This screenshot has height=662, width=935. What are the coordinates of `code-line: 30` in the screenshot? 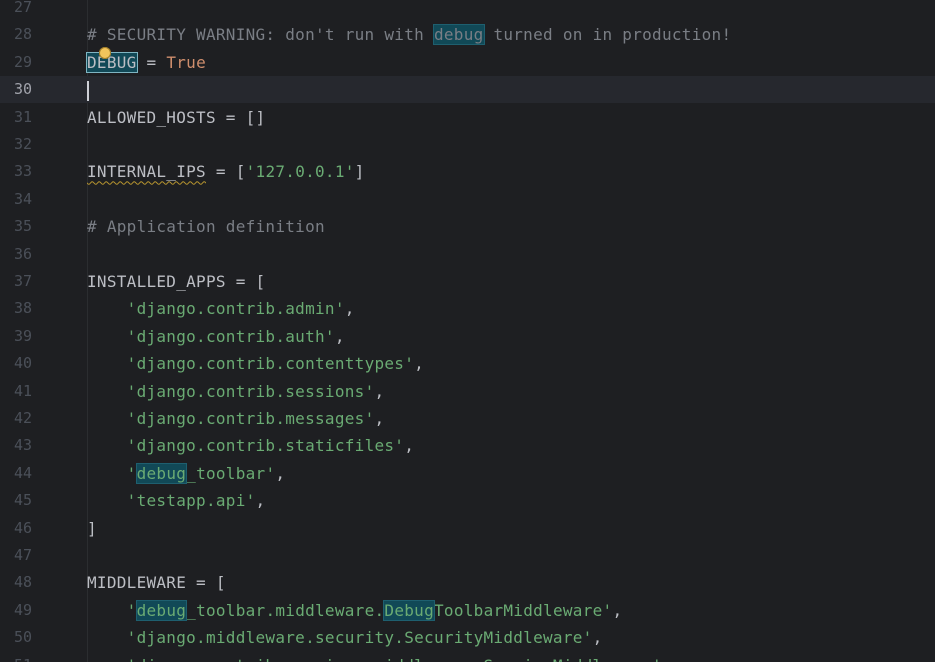 It's located at (467, 90).